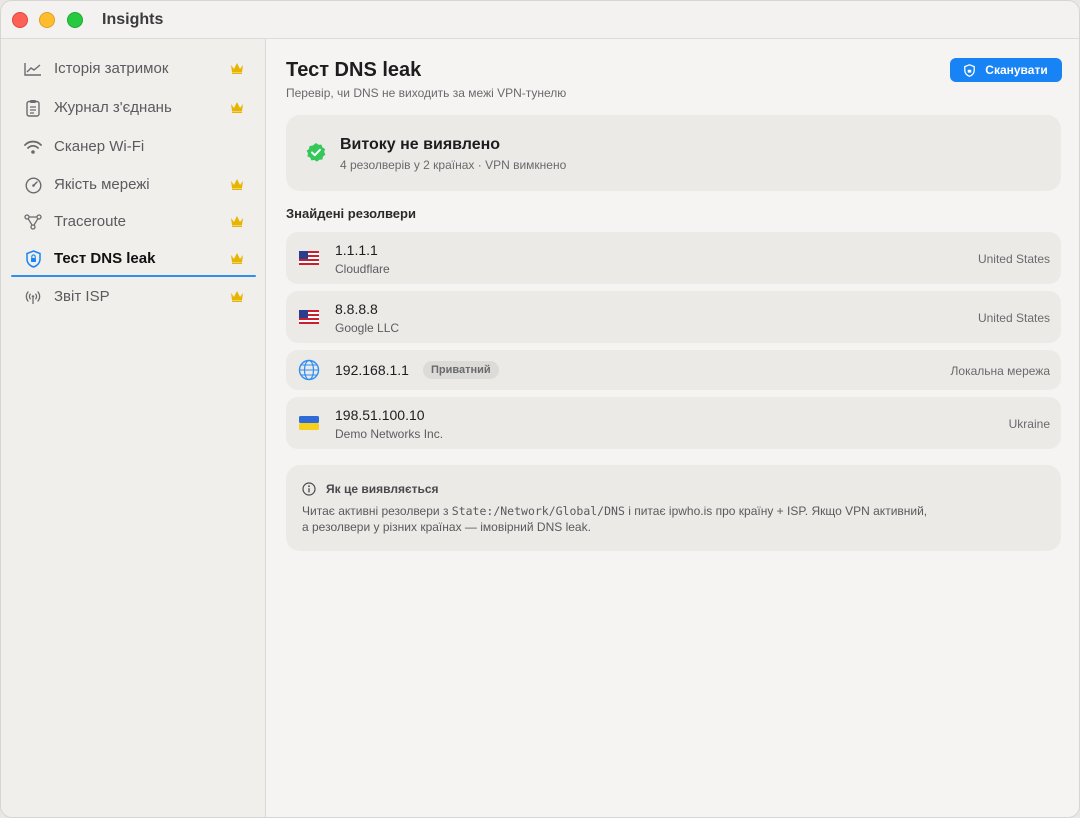 Image resolution: width=1080 pixels, height=818 pixels. I want to click on resolver-org: Cloudflare, so click(362, 269).